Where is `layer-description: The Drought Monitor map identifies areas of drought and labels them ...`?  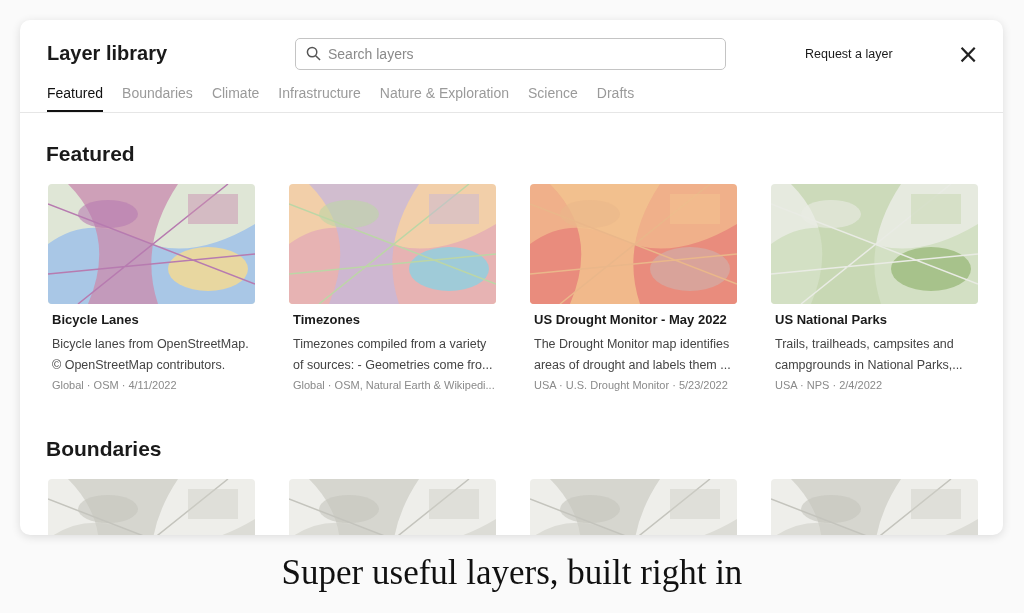 layer-description: The Drought Monitor map identifies areas of drought and labels them ... is located at coordinates (633, 355).